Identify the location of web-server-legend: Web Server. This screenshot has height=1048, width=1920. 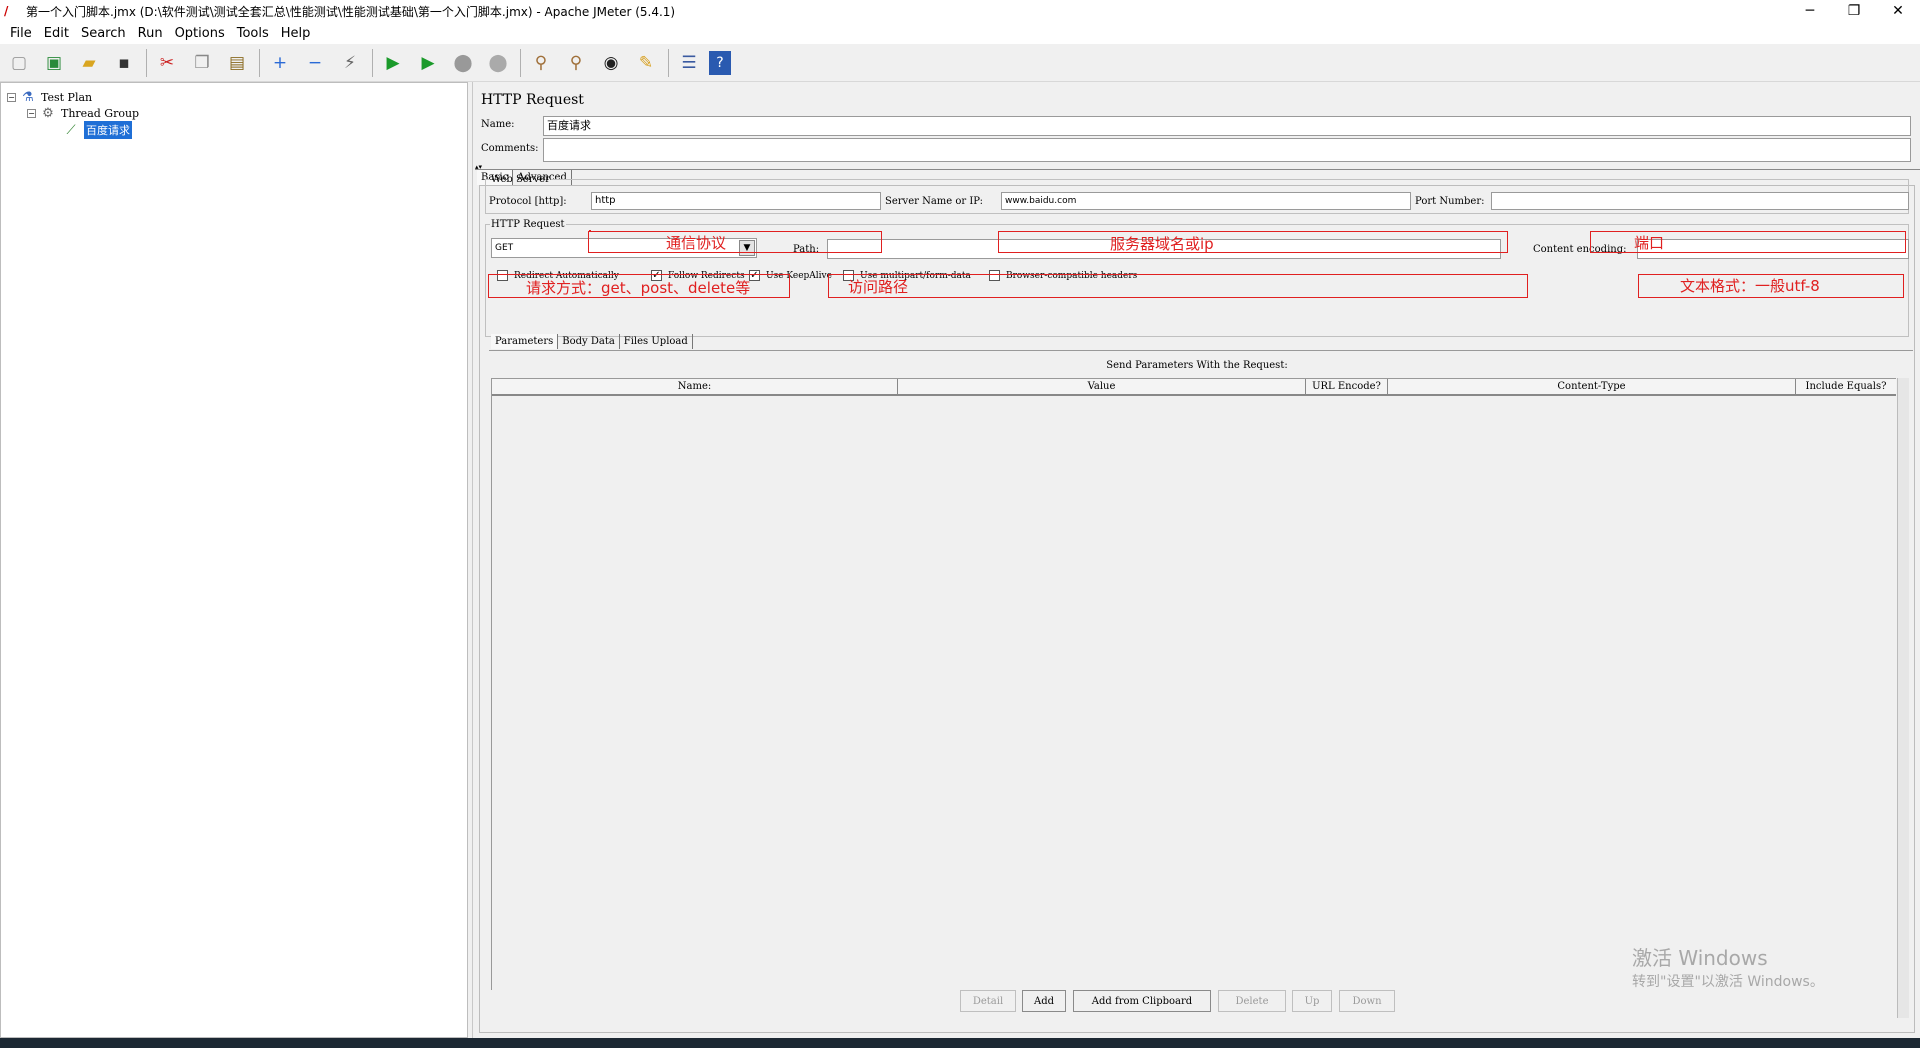
(520, 179).